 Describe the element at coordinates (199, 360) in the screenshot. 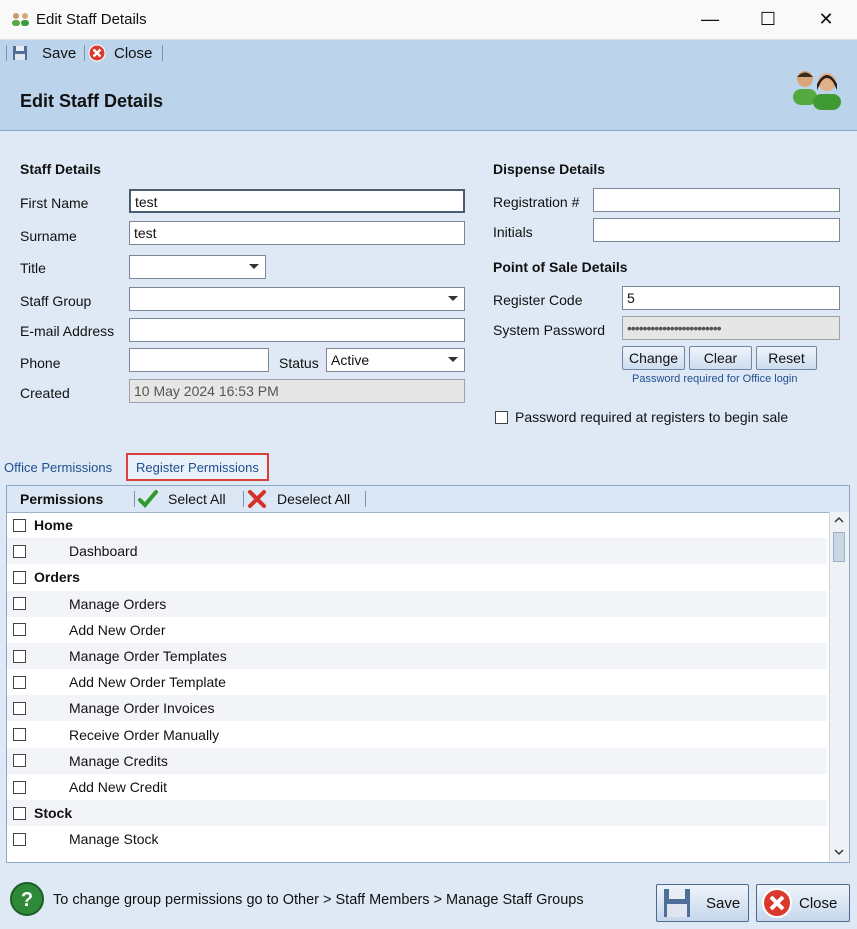

I see `phone-field` at that location.